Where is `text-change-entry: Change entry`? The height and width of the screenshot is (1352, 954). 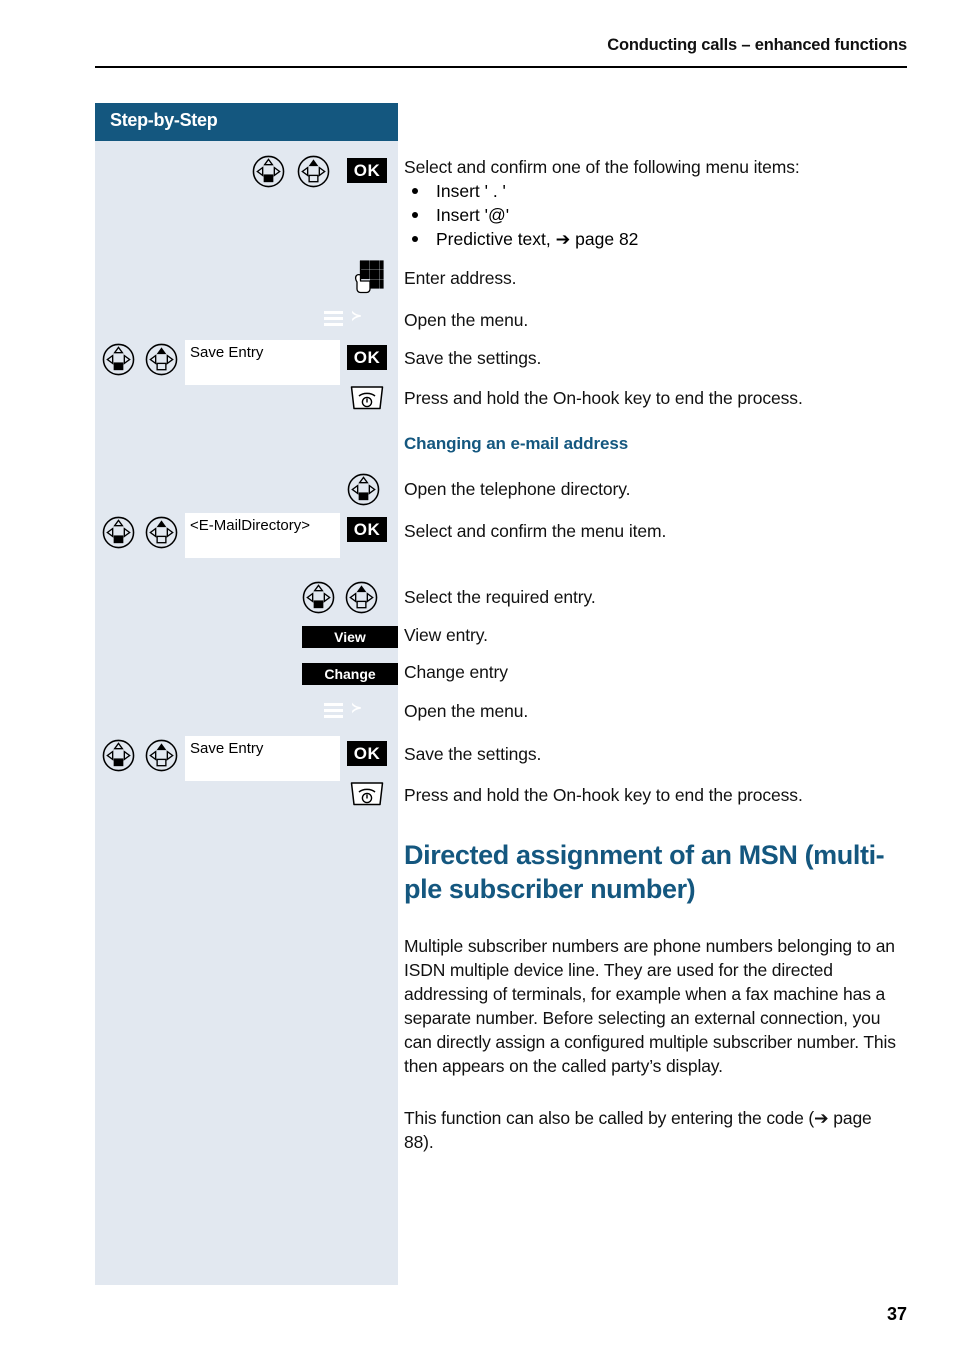 text-change-entry: Change entry is located at coordinates (456, 672).